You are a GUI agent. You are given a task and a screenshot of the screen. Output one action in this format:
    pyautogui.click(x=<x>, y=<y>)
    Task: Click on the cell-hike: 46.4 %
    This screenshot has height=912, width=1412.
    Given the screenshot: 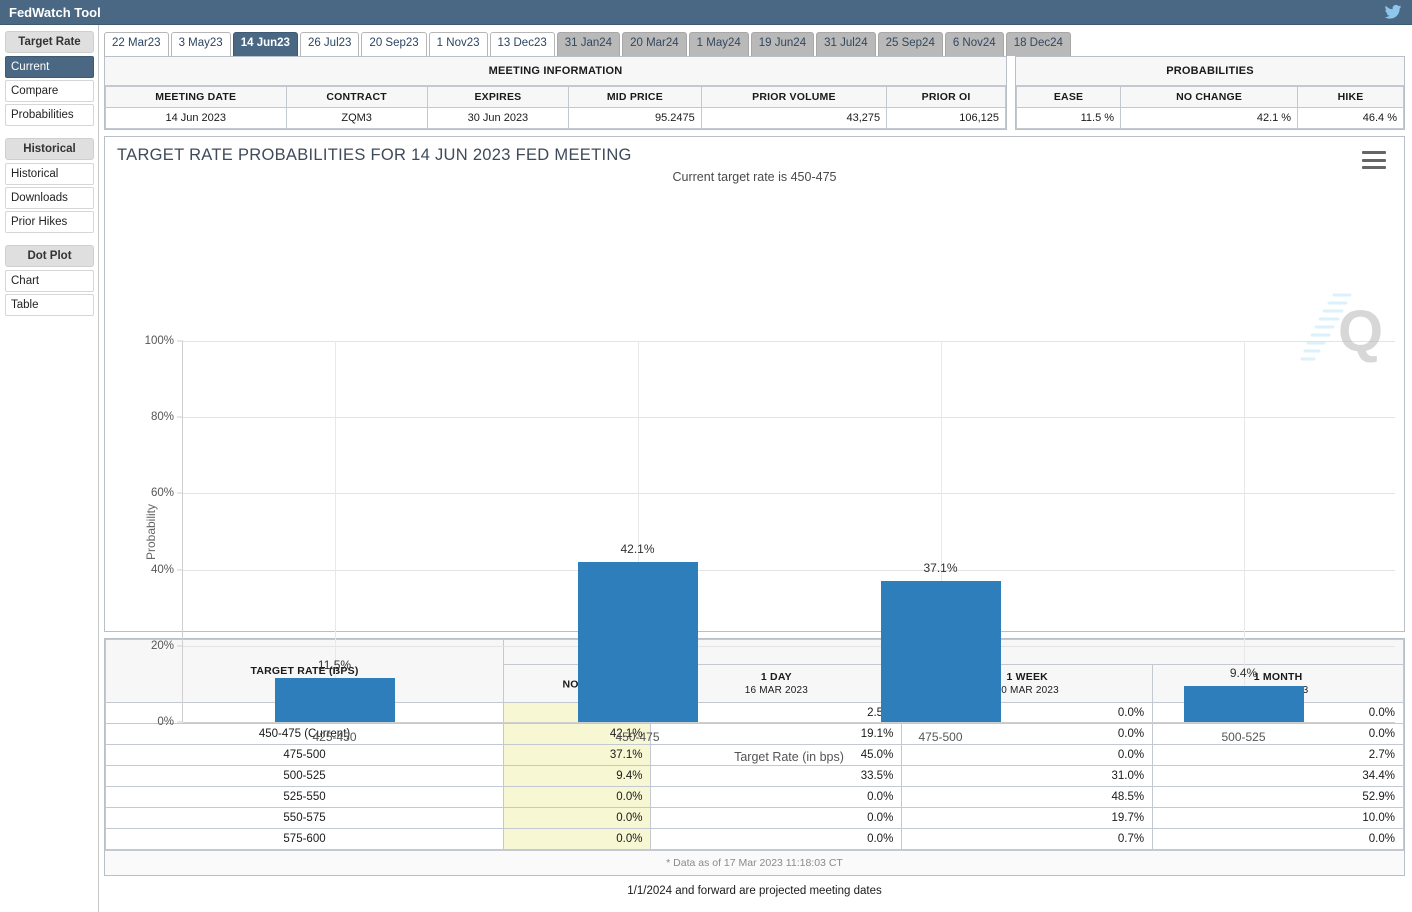 What is the action you would take?
    pyautogui.click(x=1350, y=118)
    